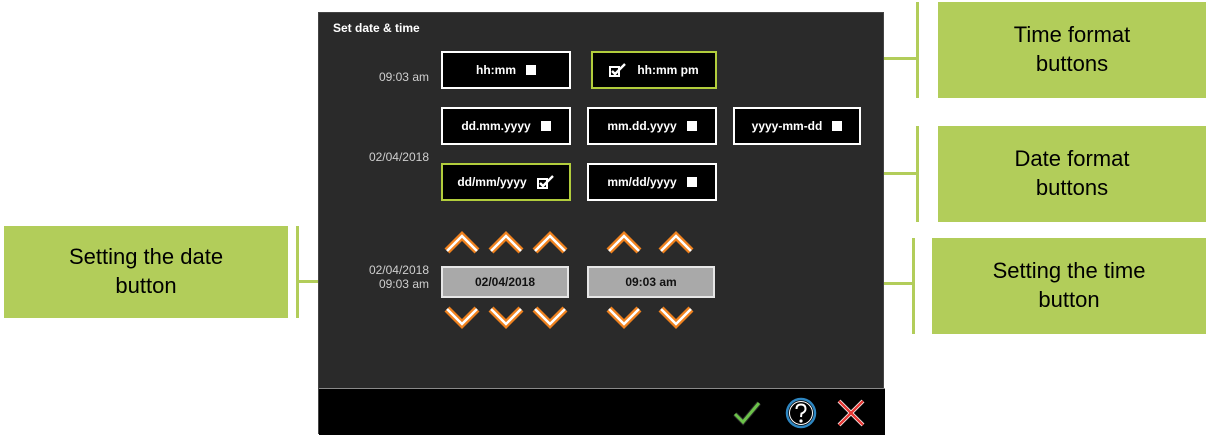  Describe the element at coordinates (496, 70) in the screenshot. I see `time-format-hhmm-label: hh:mm` at that location.